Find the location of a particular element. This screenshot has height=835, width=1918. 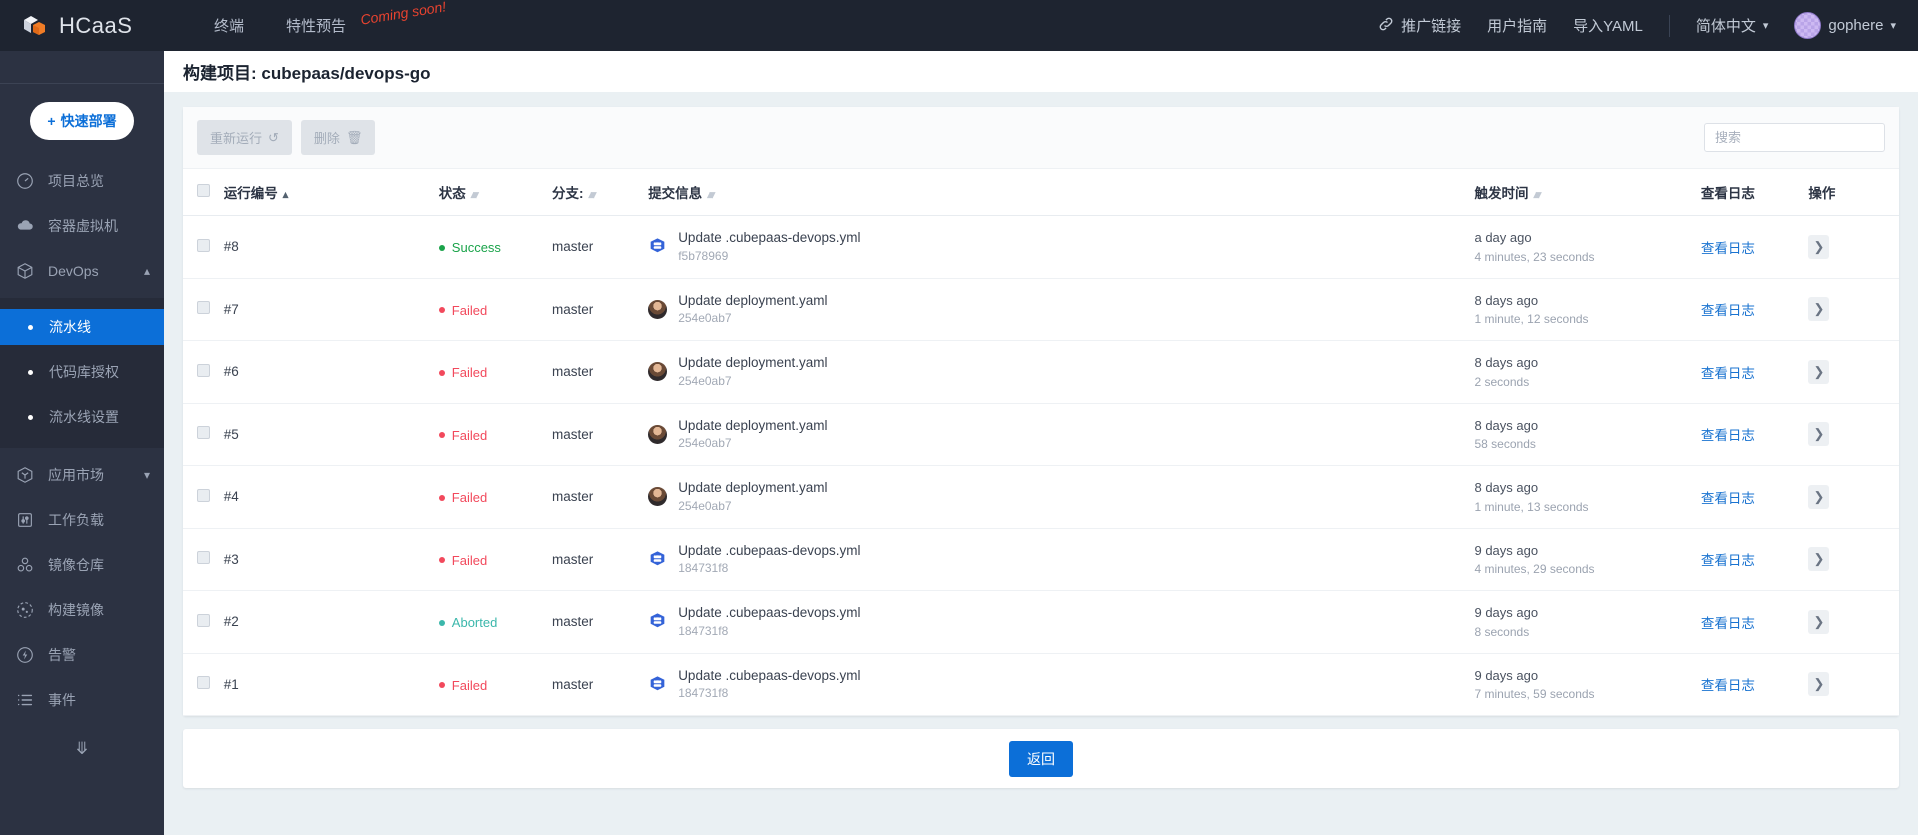

sidebar-item-container-vm: 容器虚拟机 is located at coordinates (82, 226).